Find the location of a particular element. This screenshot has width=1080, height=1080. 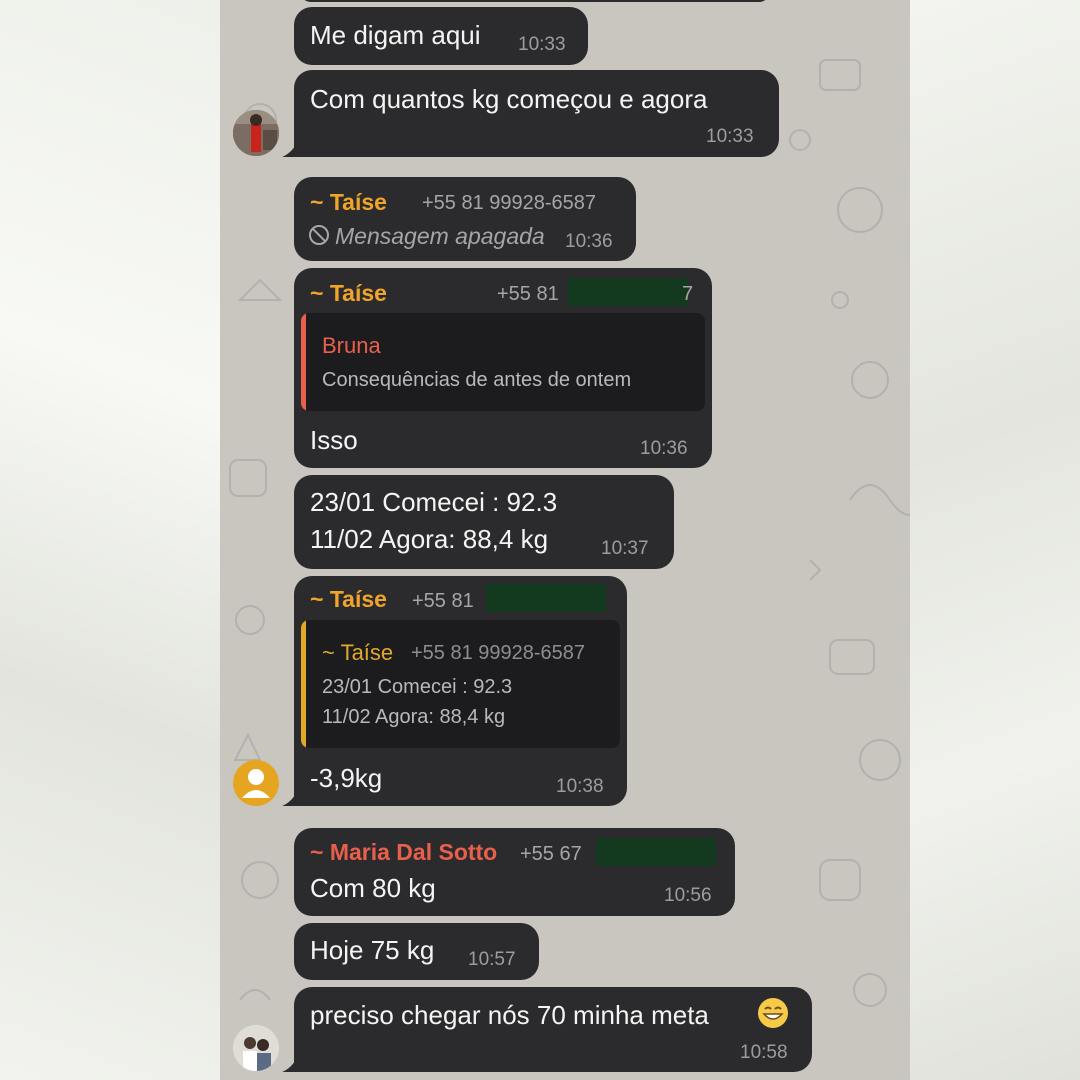

quoted-sender: ~ Taíse is located at coordinates (358, 652).